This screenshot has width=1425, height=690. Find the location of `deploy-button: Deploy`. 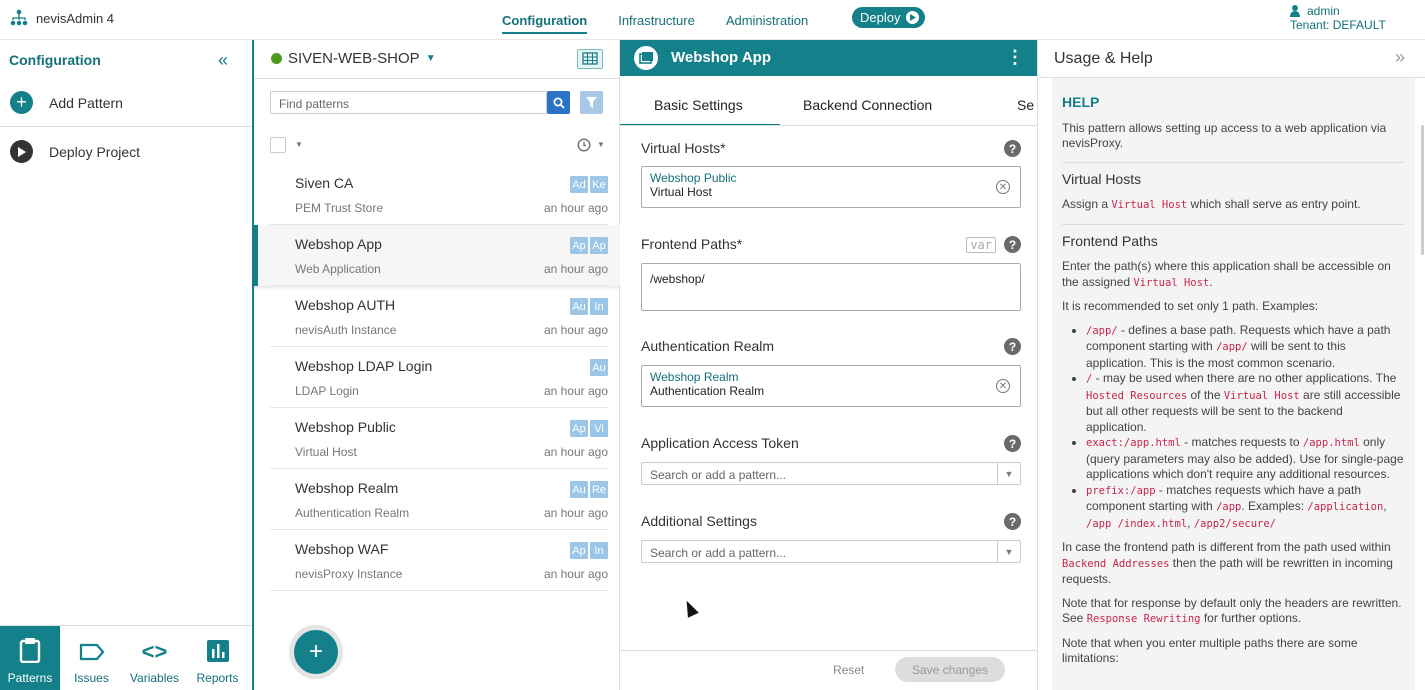

deploy-button: Deploy is located at coordinates (888, 17).